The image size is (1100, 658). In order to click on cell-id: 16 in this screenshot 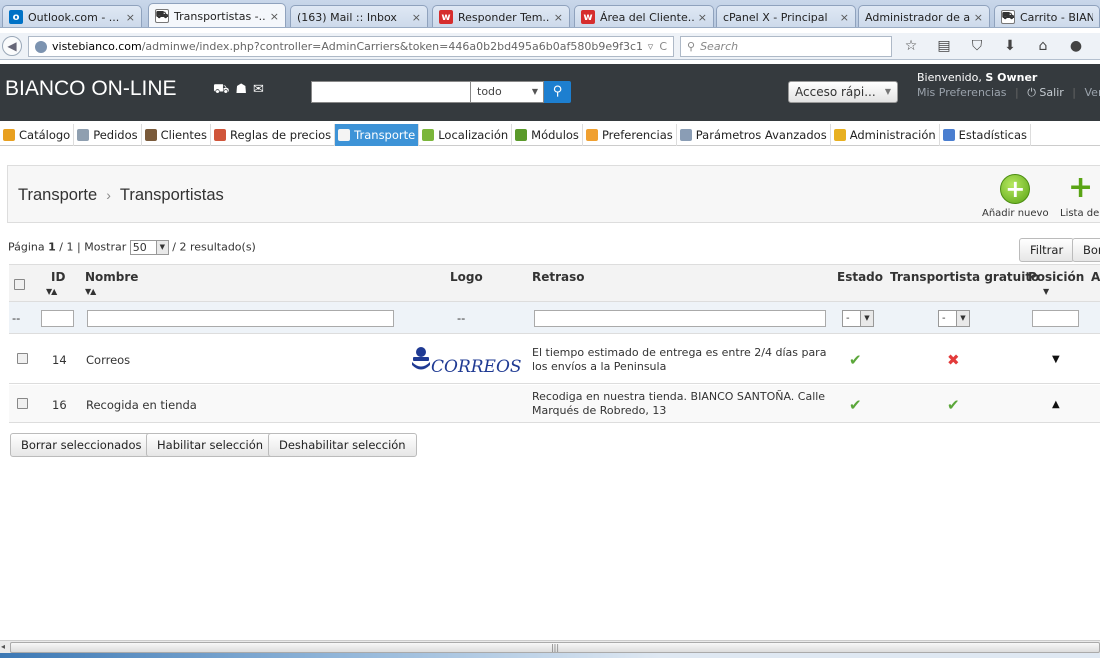, I will do `click(59, 405)`.